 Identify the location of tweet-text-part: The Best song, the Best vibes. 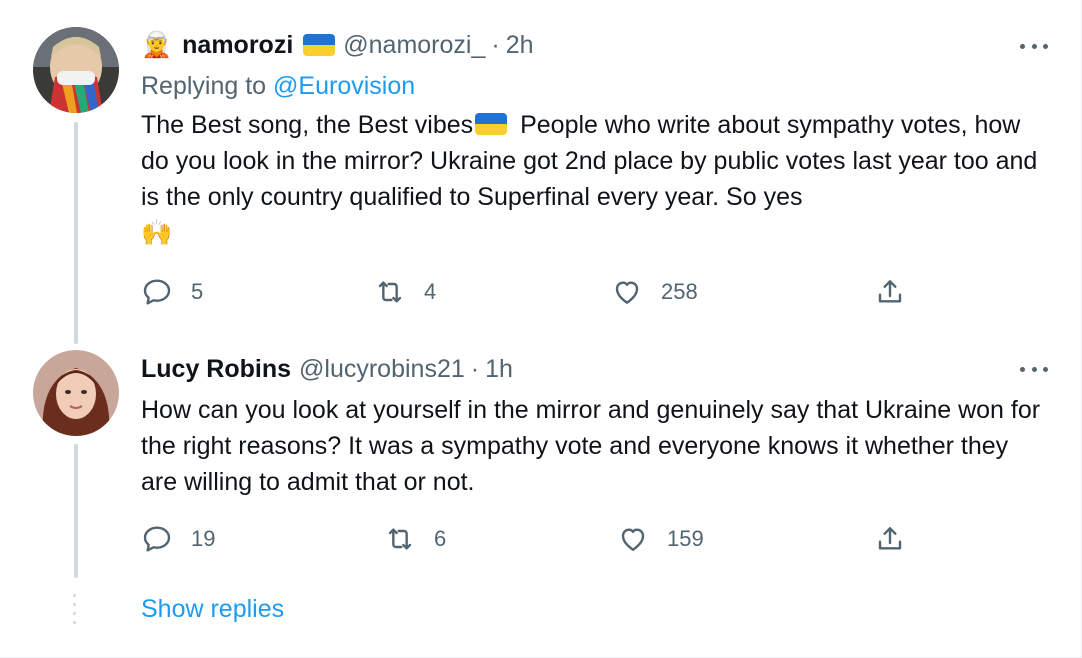
(307, 125).